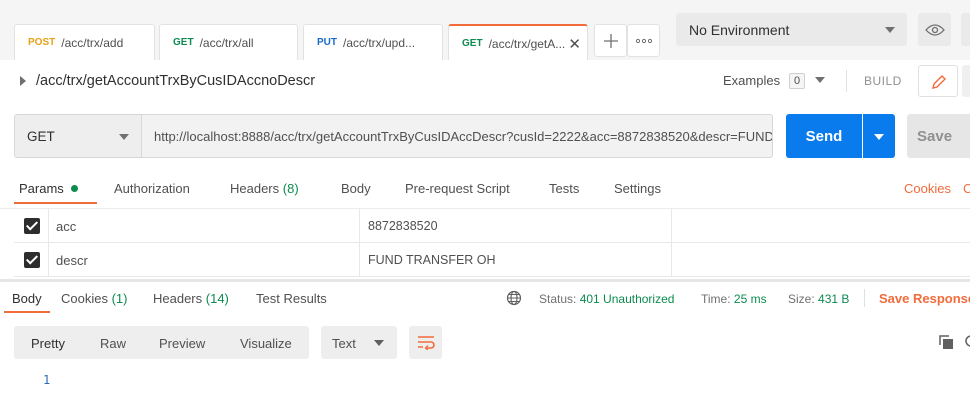 The image size is (970, 411). What do you see at coordinates (965, 29) in the screenshot?
I see `manage-environments-button` at bounding box center [965, 29].